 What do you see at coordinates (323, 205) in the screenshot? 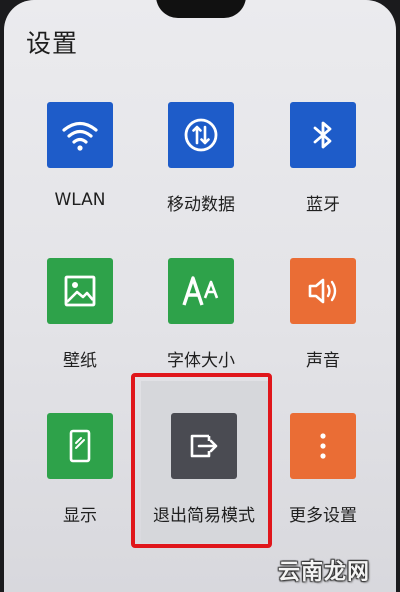
I see `tile-label: 蓝牙` at bounding box center [323, 205].